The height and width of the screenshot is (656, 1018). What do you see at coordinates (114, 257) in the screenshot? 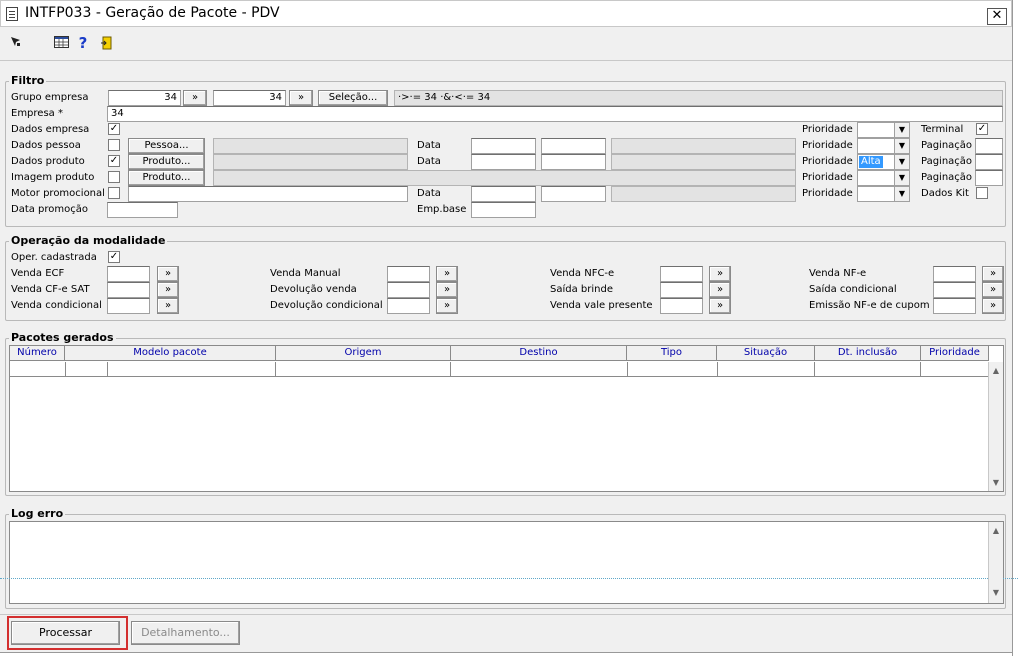
I see `oper-cadastrada-checkbox: ✓` at bounding box center [114, 257].